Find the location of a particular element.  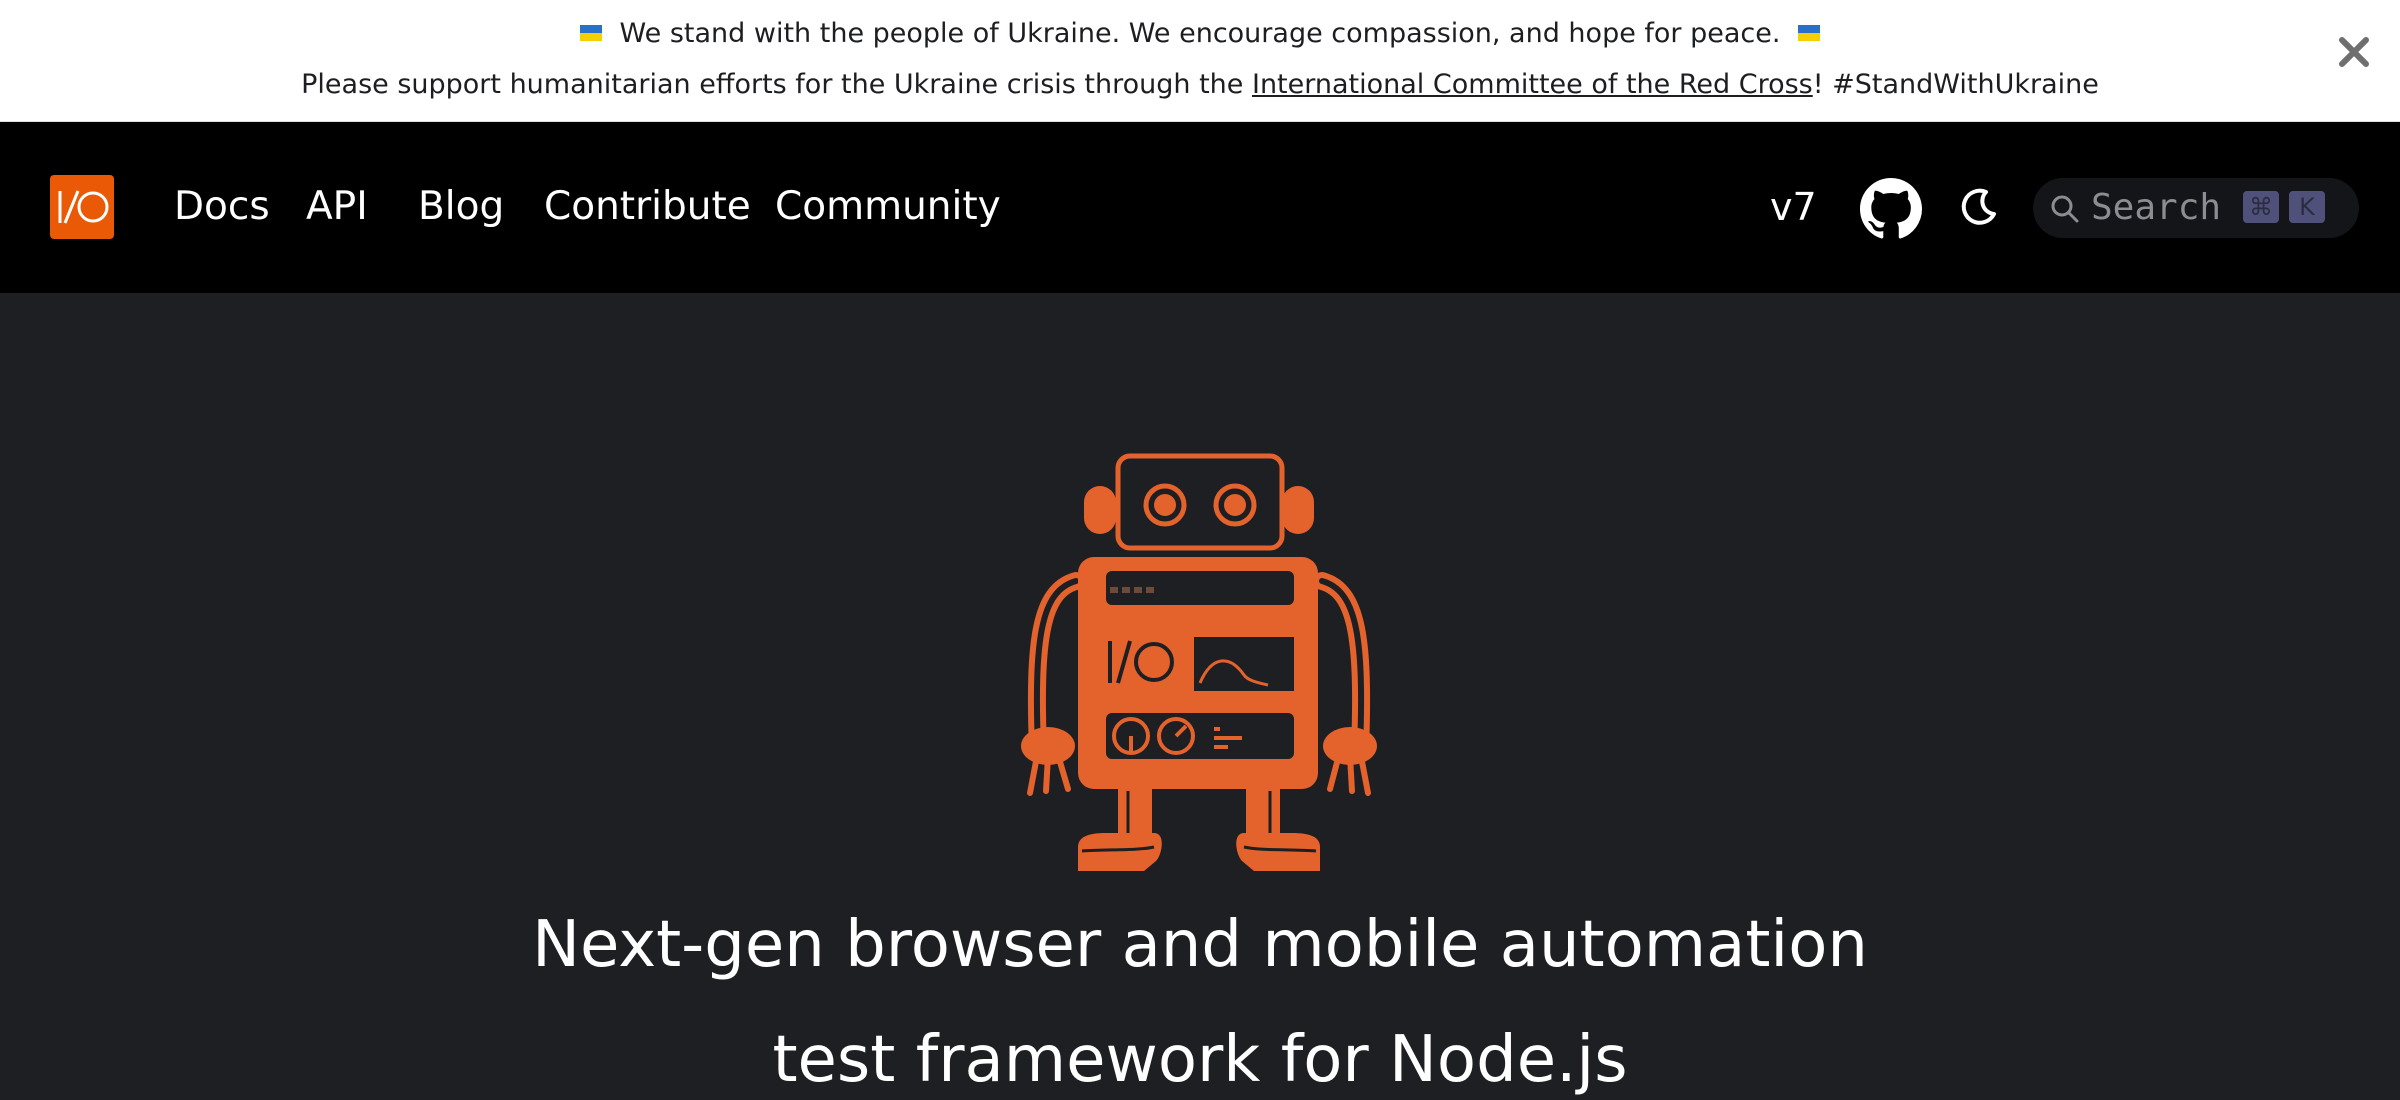

github-icon is located at coordinates (1891, 208).